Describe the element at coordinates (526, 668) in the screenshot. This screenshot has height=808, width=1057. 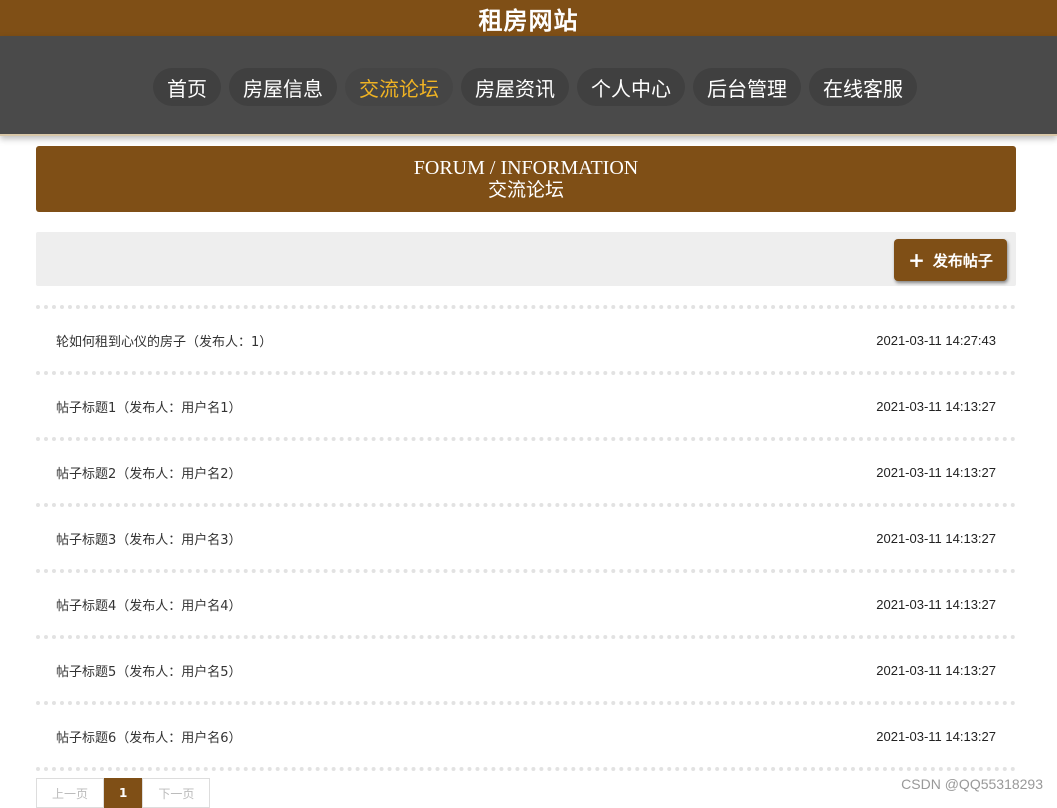
I see `post-row: 帖子标题5（发布人：用户名5） 2021-03-11 14:13:27` at that location.